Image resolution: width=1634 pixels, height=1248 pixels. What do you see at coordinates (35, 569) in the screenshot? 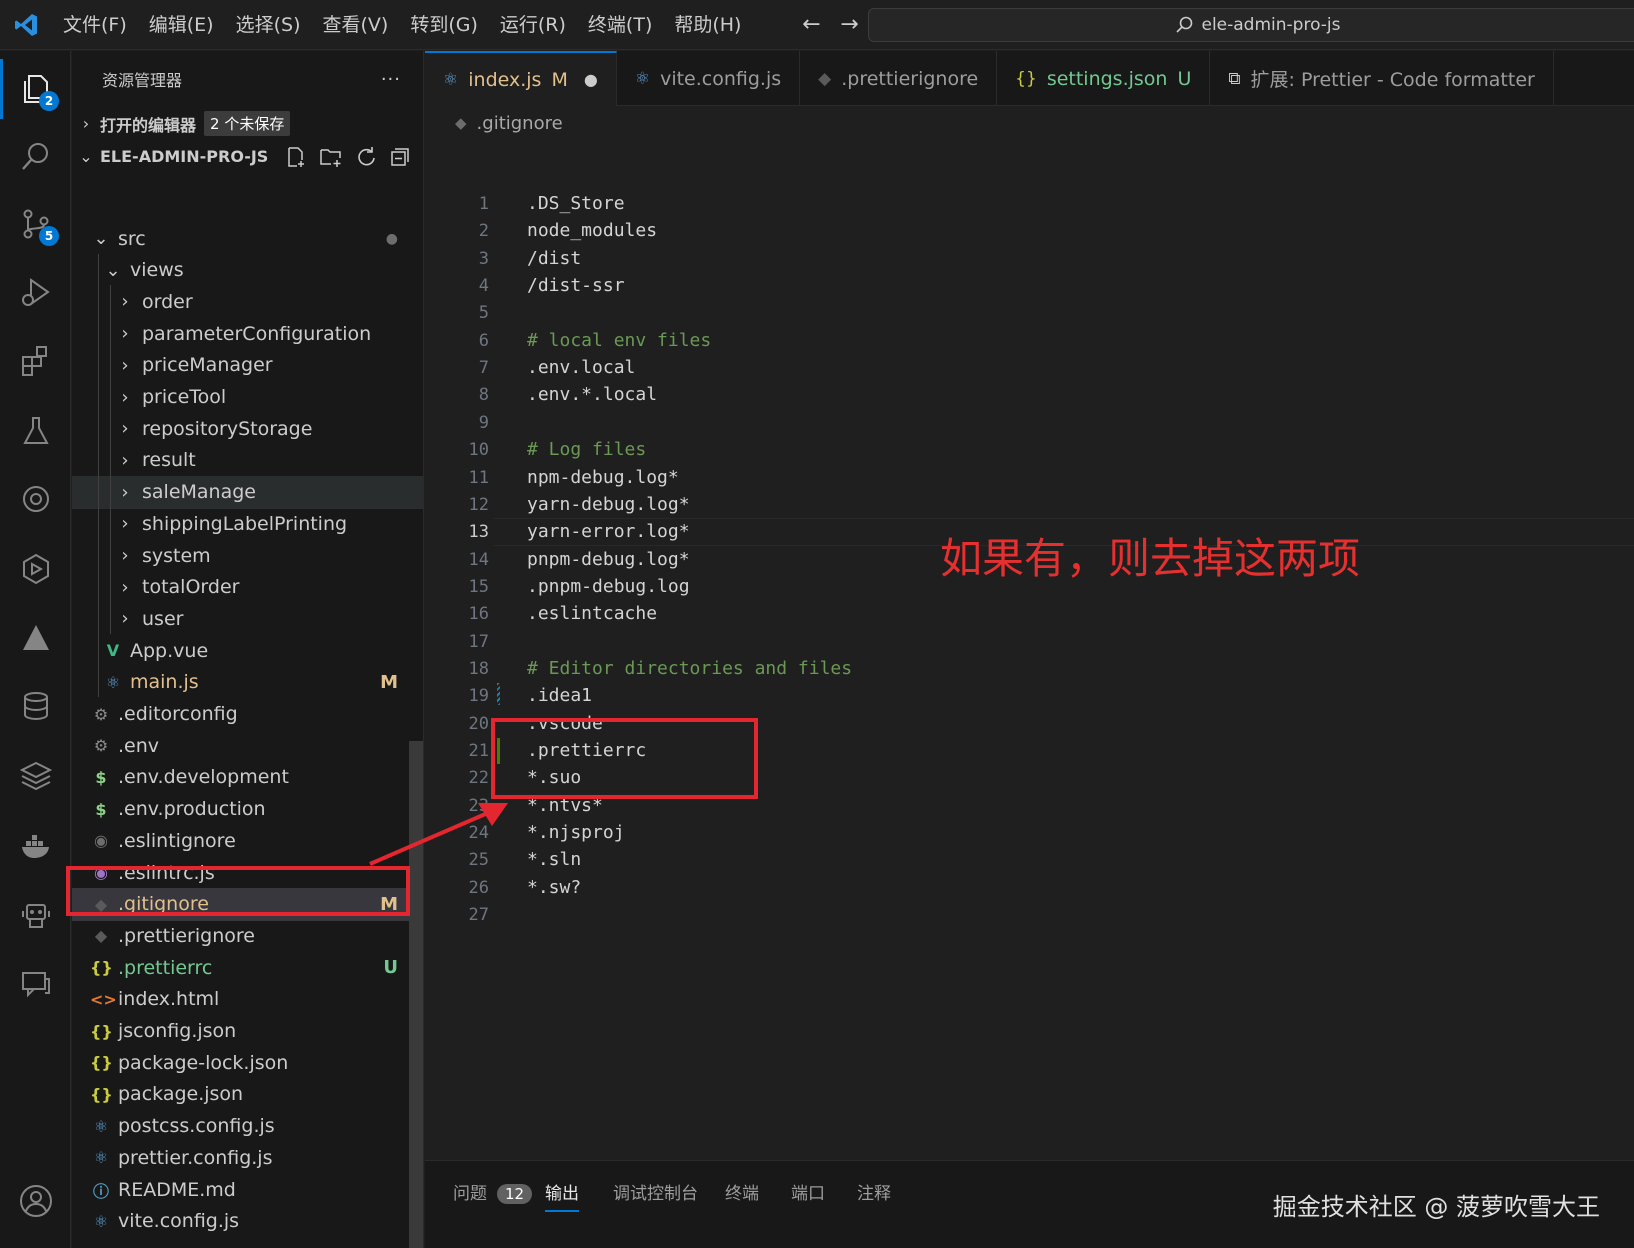
I see `remote-explorer-icon` at bounding box center [35, 569].